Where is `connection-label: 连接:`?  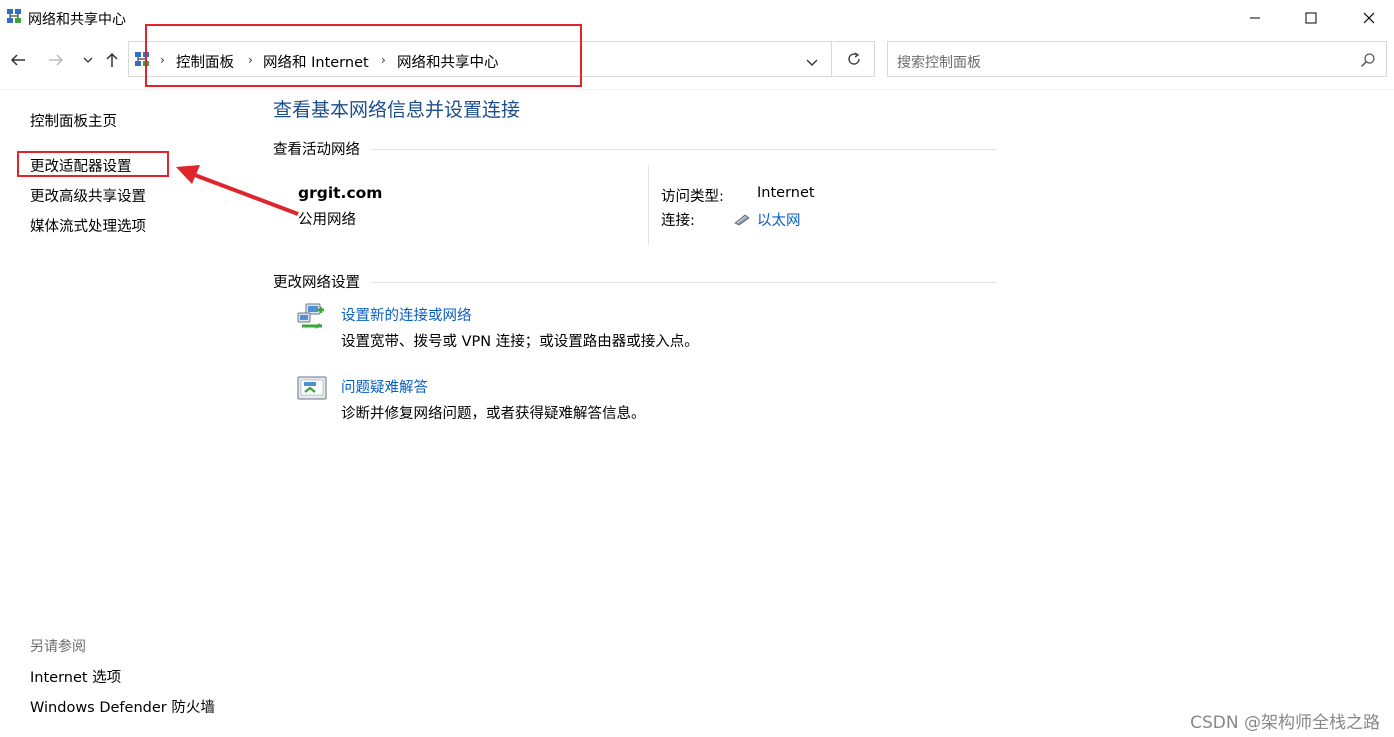
connection-label: 连接: is located at coordinates (678, 221).